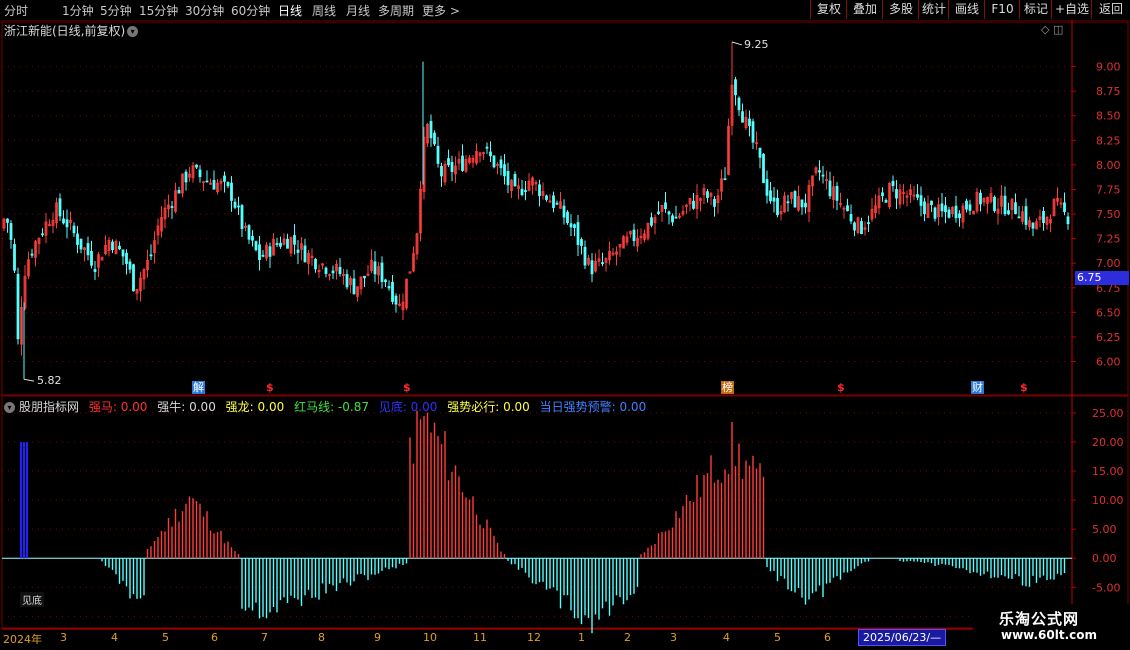 Image resolution: width=1130 pixels, height=650 pixels. I want to click on price-axis-label: 6.00, so click(1108, 362).